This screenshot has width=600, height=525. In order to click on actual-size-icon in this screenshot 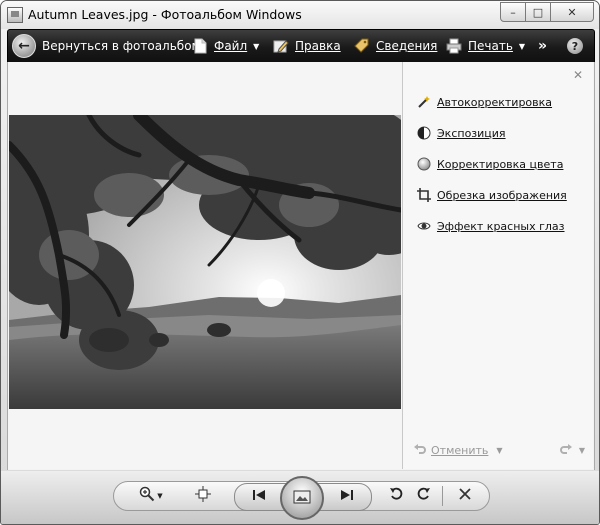, I will do `click(203, 496)`.